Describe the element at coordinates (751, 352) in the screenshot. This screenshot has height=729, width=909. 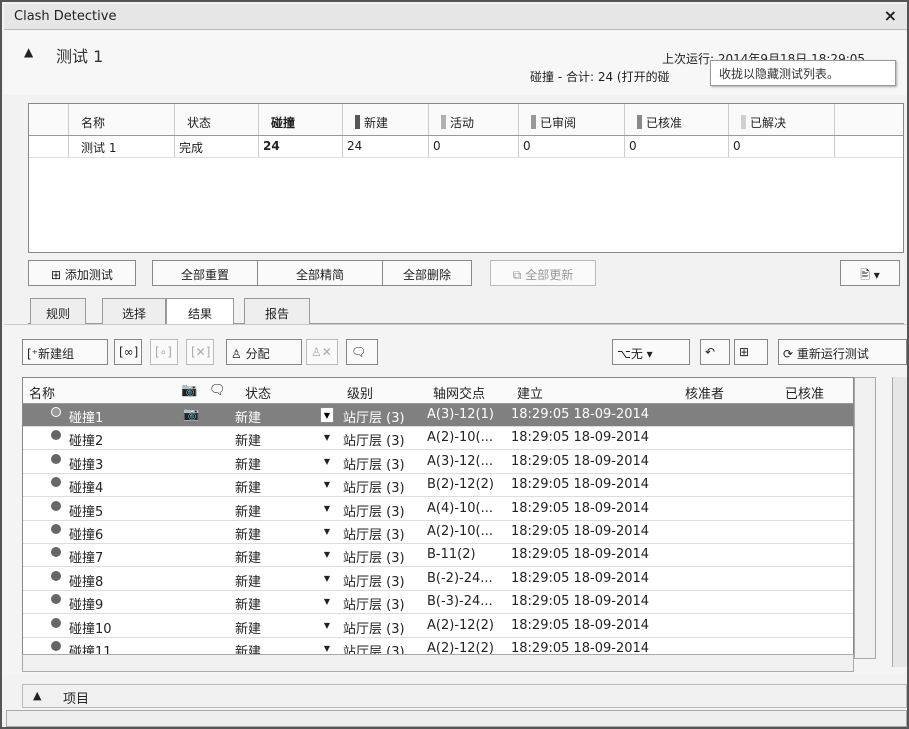
I see `reset-status-icon: ⊞` at that location.